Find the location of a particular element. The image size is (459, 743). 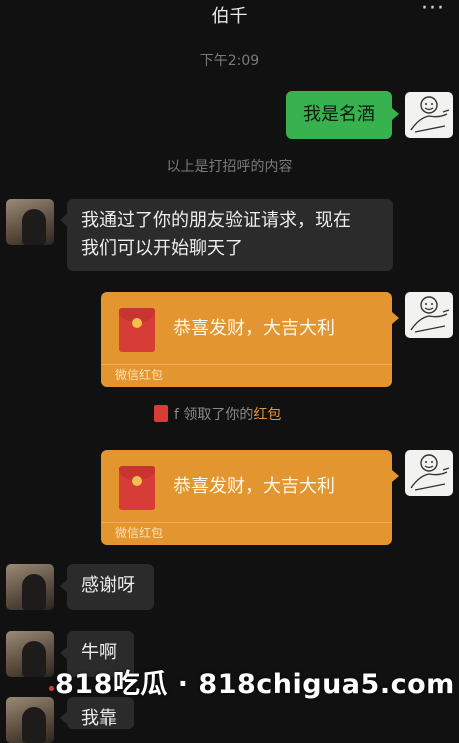

chat-title: 伯千 is located at coordinates (229, 16).